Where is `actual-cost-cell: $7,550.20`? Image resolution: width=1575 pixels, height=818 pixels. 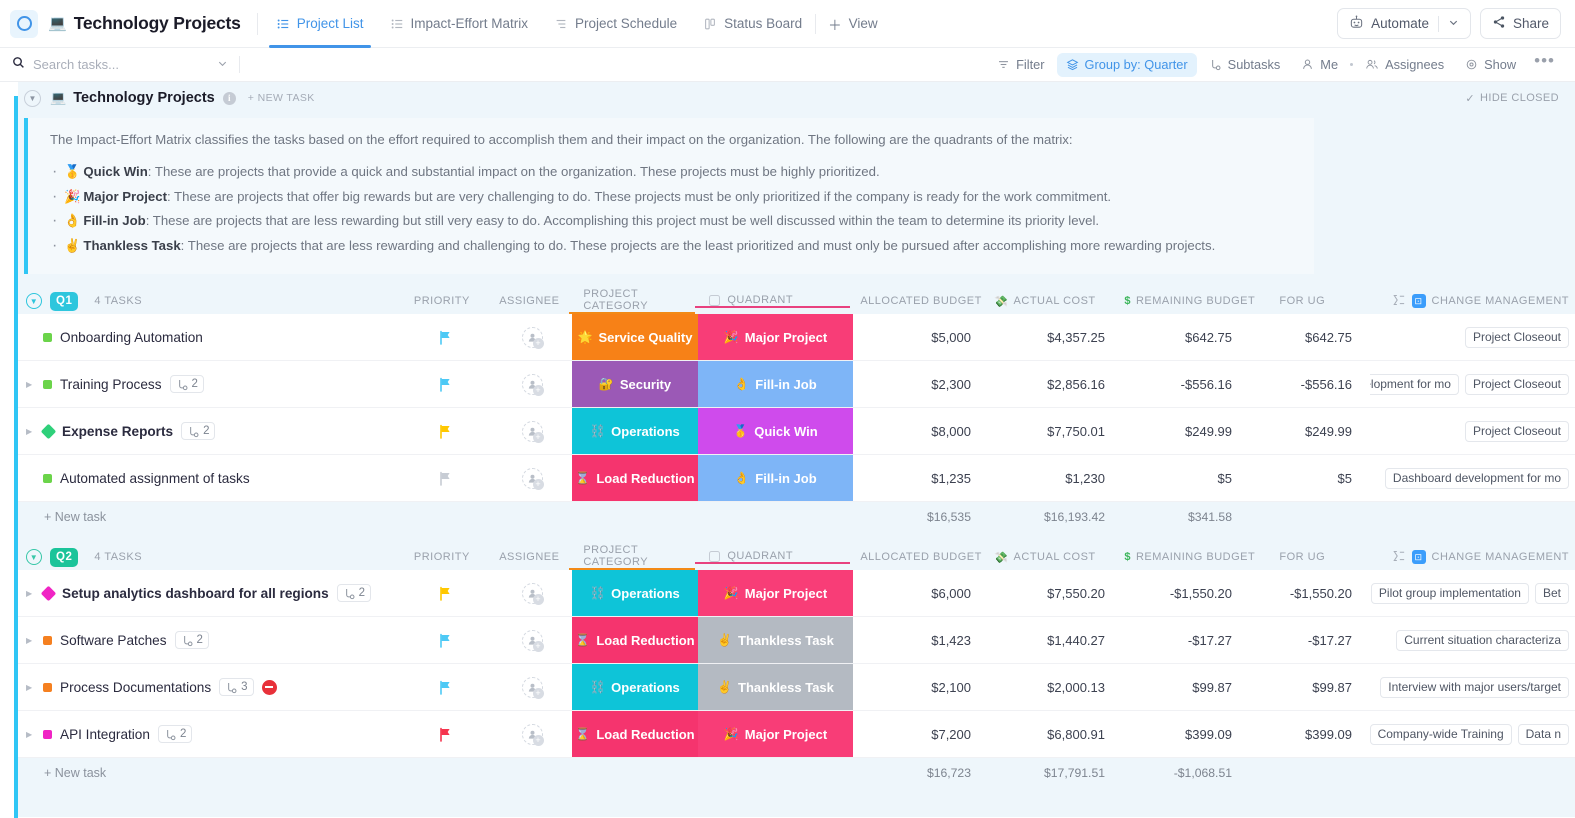 actual-cost-cell: $7,550.20 is located at coordinates (1058, 593).